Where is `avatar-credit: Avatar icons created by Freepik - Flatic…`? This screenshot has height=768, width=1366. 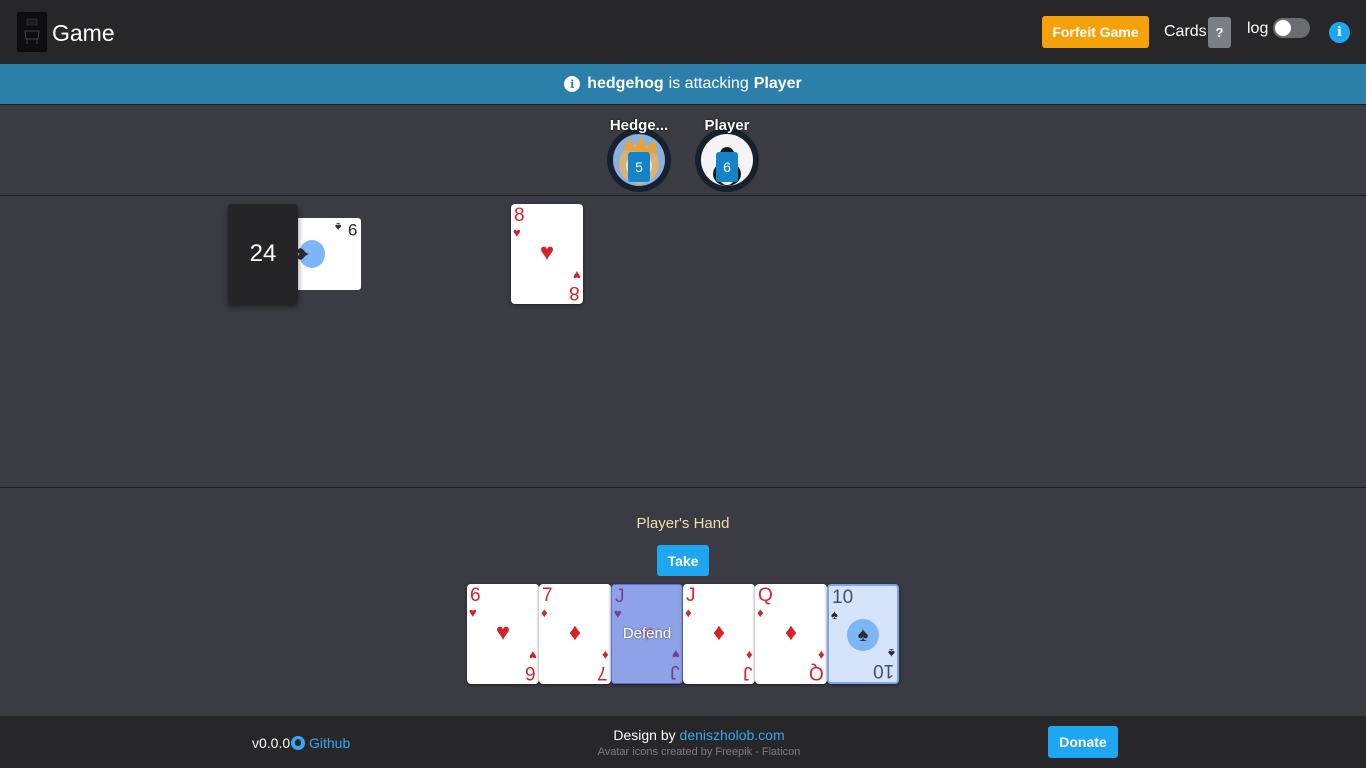
avatar-credit: Avatar icons created by Freepik - Flatic… is located at coordinates (699, 752).